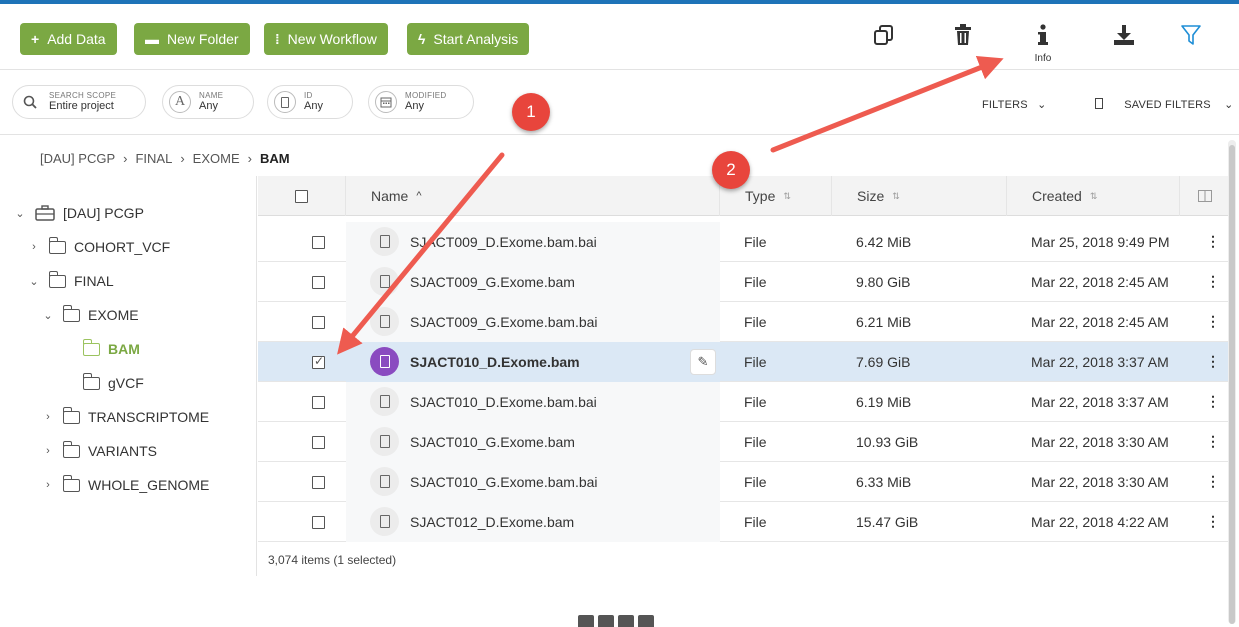 Image resolution: width=1239 pixels, height=627 pixels. I want to click on folder-open-icon, so click(57, 279).